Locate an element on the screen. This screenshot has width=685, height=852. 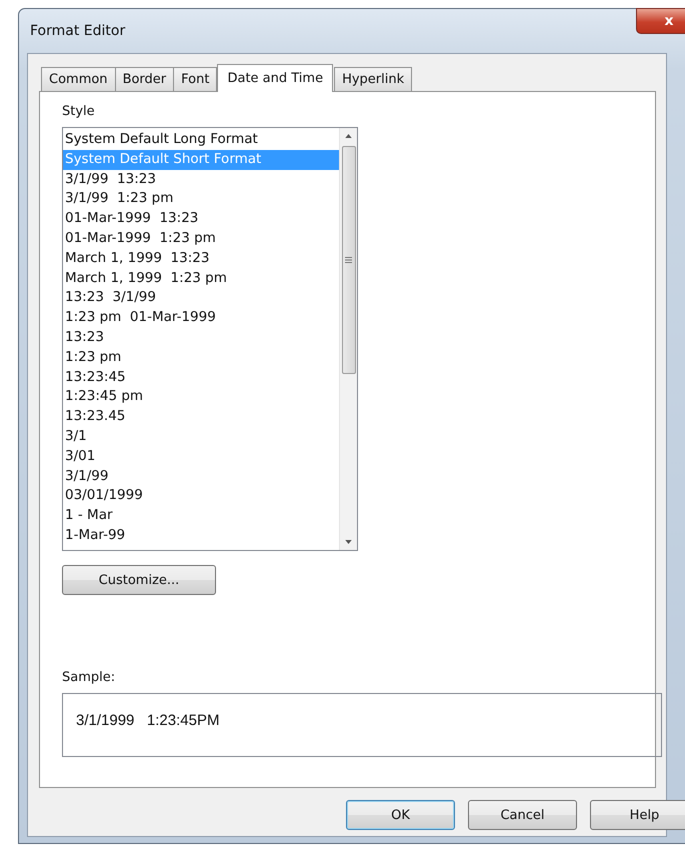
list-item: 1:23:45 pm is located at coordinates (201, 397).